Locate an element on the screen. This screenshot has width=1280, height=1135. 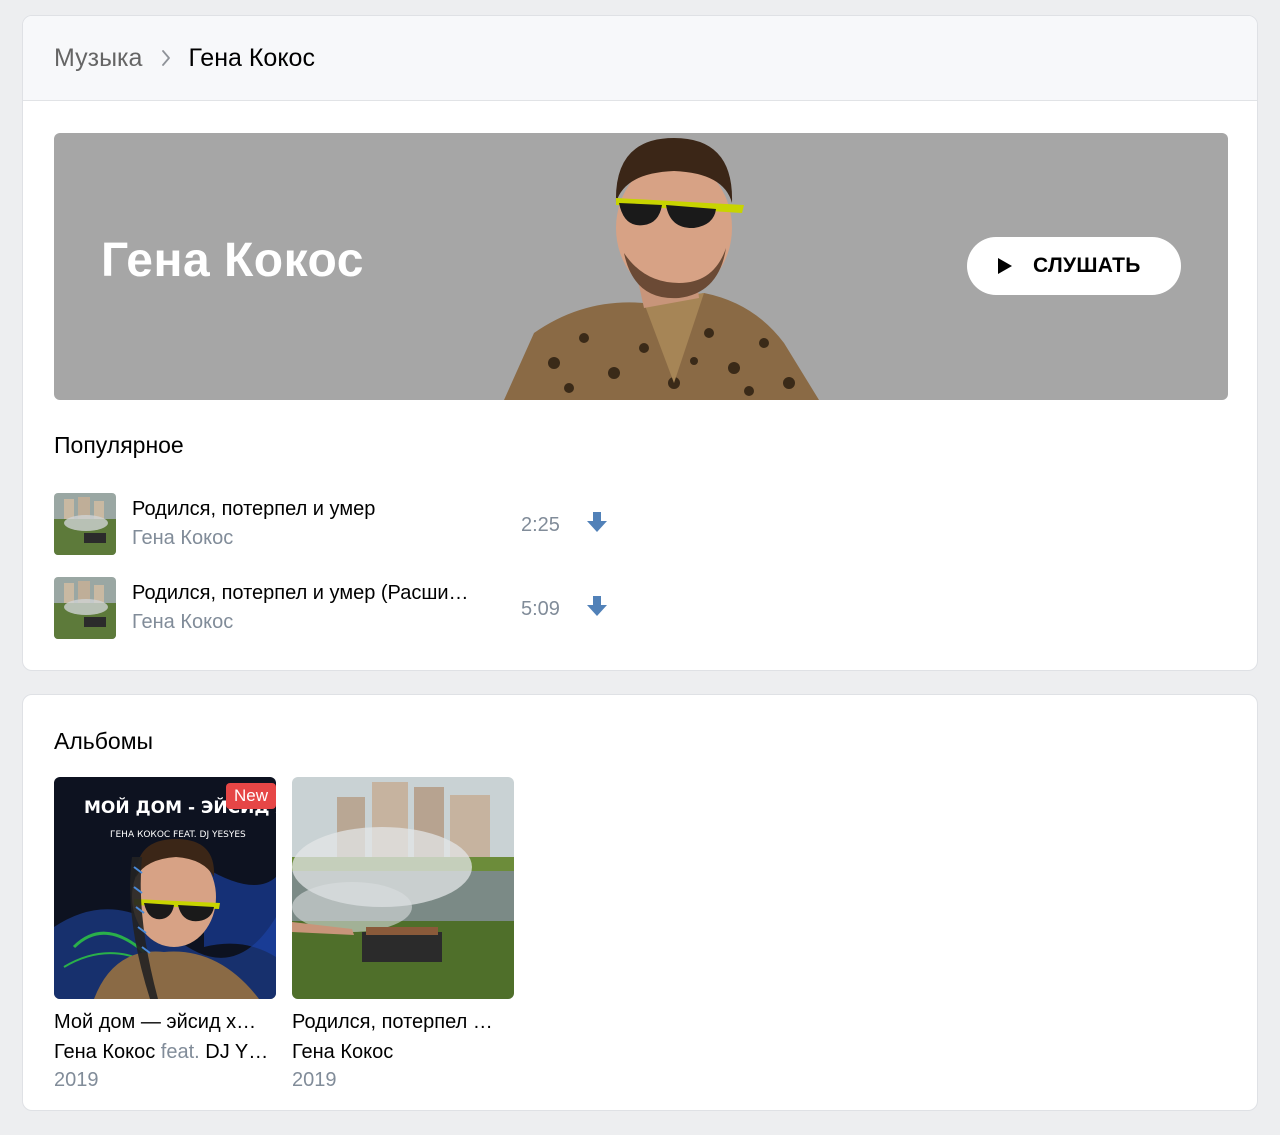
album-cover is located at coordinates (403, 888).